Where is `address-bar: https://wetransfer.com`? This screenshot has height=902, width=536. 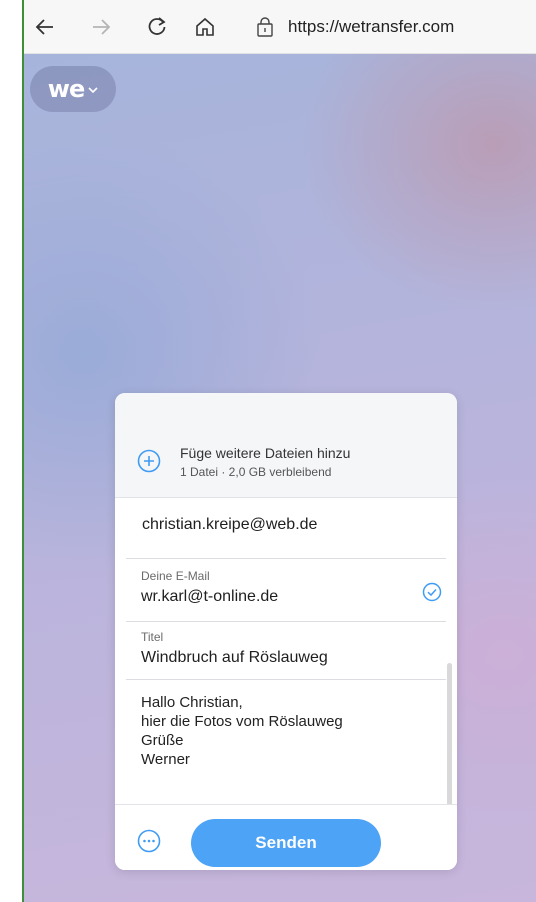
address-bar: https://wetransfer.com is located at coordinates (354, 26).